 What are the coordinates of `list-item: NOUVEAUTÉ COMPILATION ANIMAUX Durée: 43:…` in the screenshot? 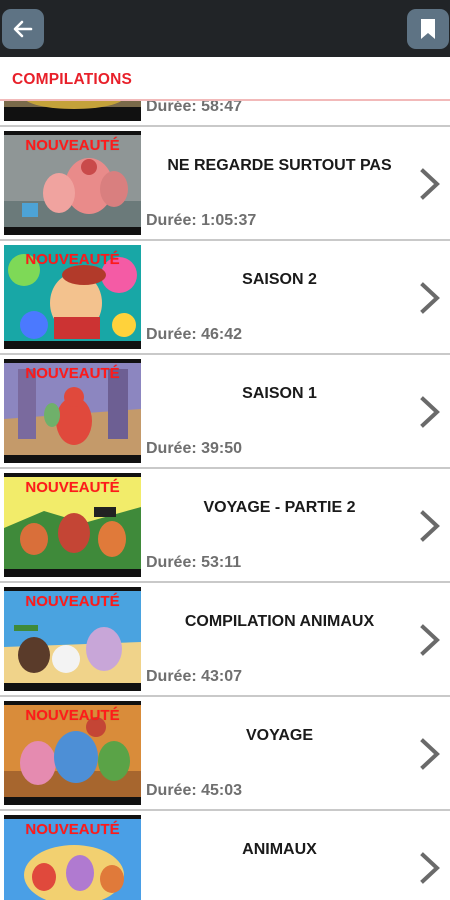 It's located at (225, 640).